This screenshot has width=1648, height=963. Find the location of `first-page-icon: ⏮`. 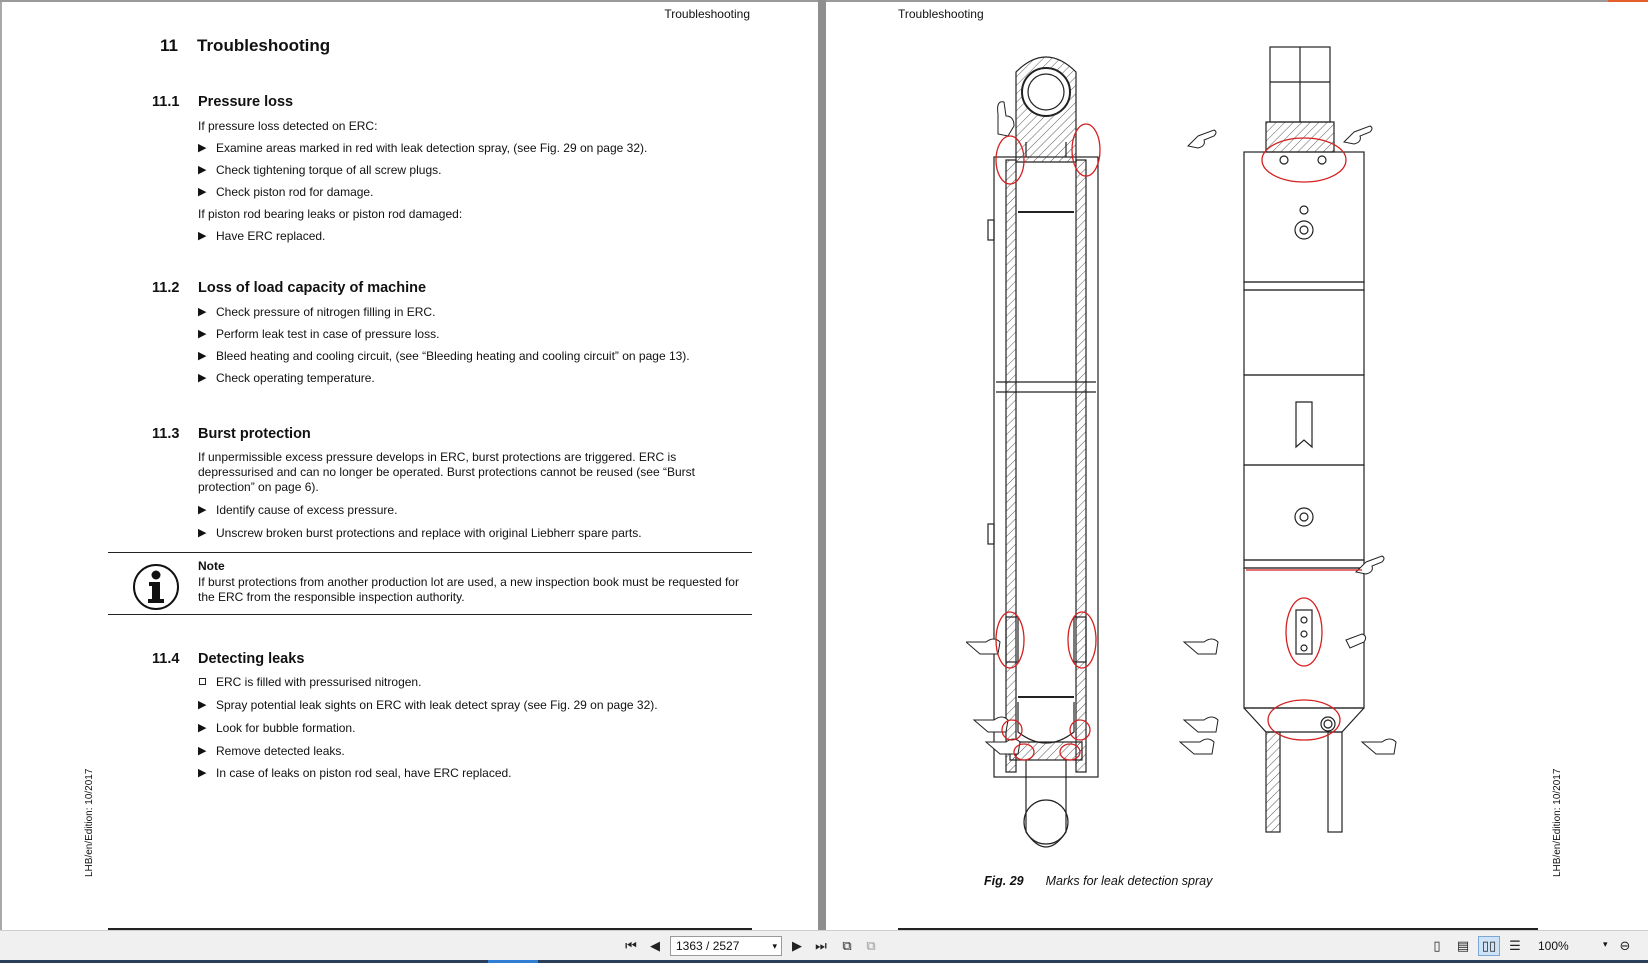

first-page-icon: ⏮ is located at coordinates (631, 945).